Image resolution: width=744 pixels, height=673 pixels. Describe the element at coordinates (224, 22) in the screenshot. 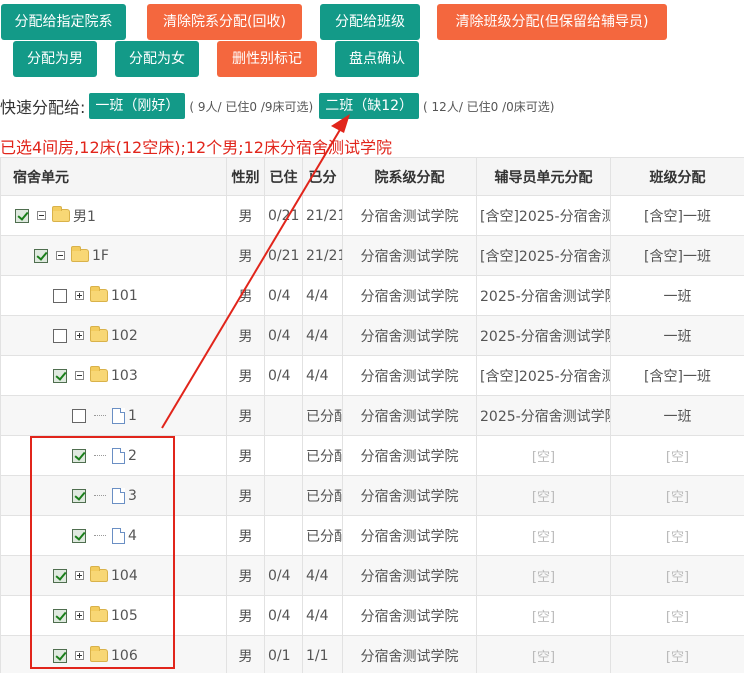

I see `clear-college-button: 清除院系分配(回收)` at that location.